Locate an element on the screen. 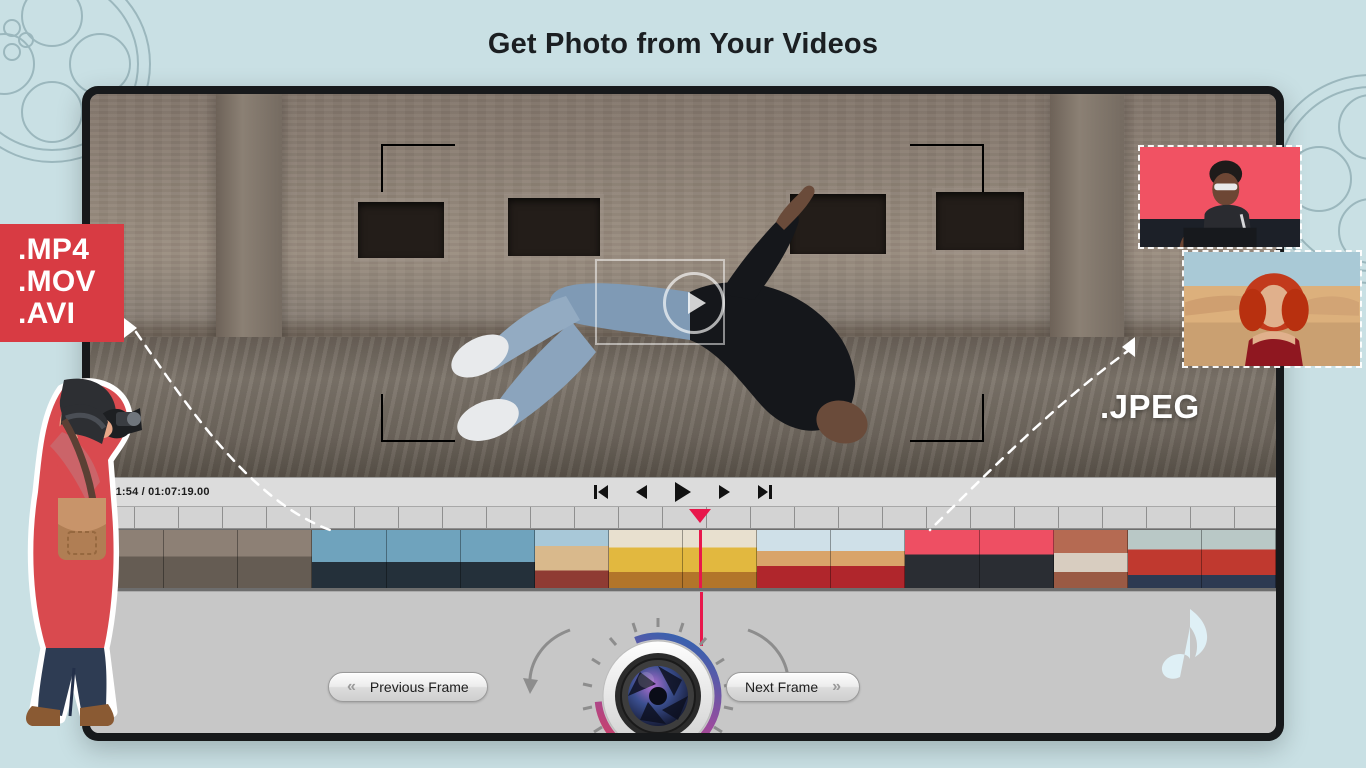 This screenshot has width=1366, height=768. output-format-label: .JPEG is located at coordinates (1150, 406).